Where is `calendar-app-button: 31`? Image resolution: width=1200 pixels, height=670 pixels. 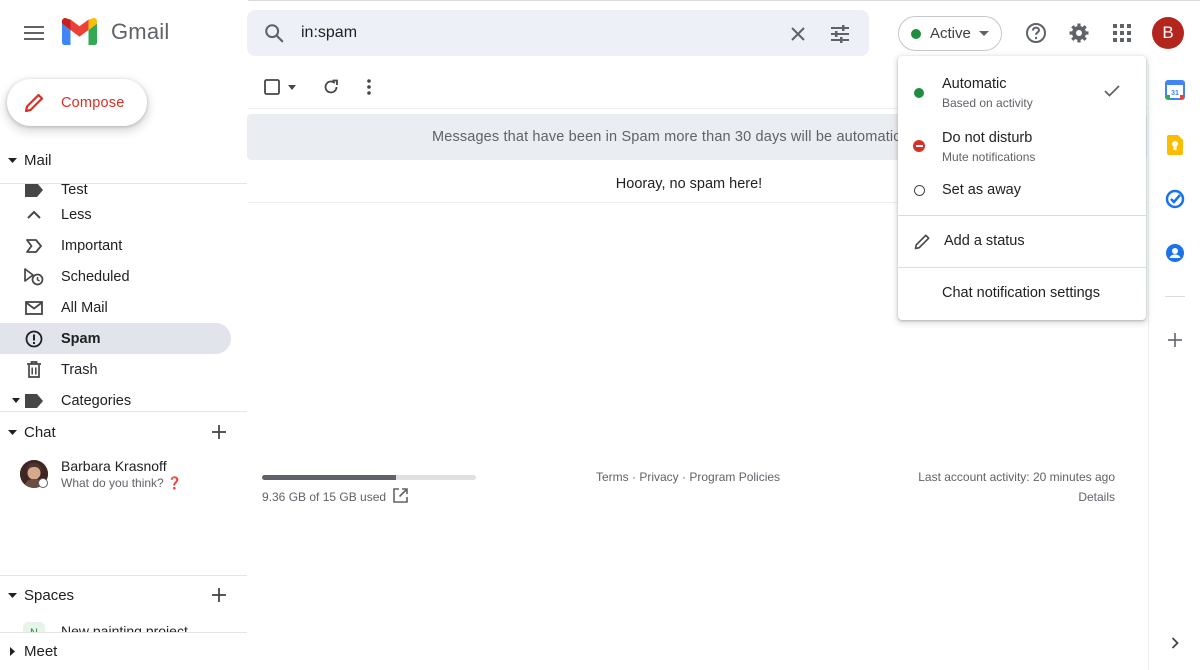 calendar-app-button: 31 is located at coordinates (1175, 90).